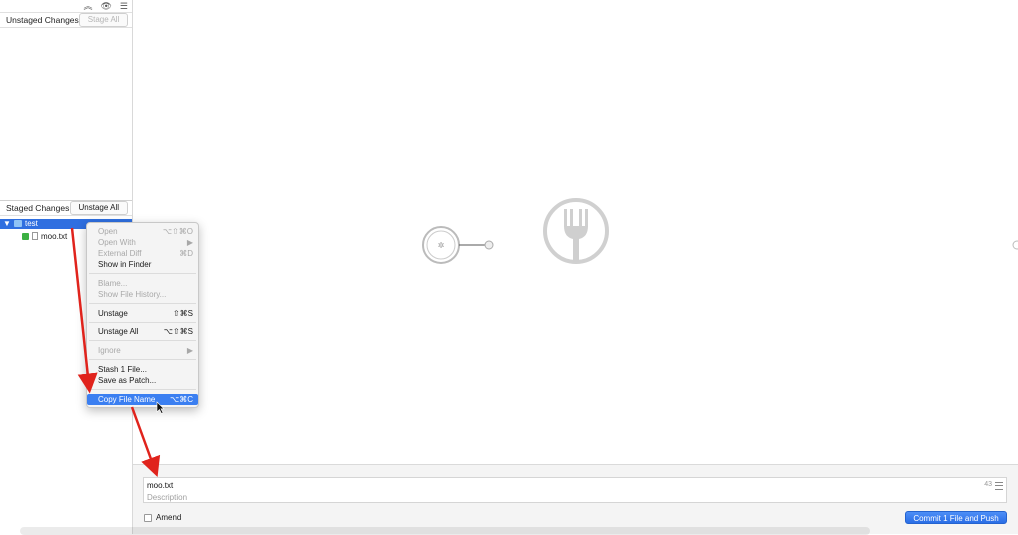 Image resolution: width=1018 pixels, height=535 pixels. Describe the element at coordinates (54, 236) in the screenshot. I see `file-name: moo.txt` at that location.